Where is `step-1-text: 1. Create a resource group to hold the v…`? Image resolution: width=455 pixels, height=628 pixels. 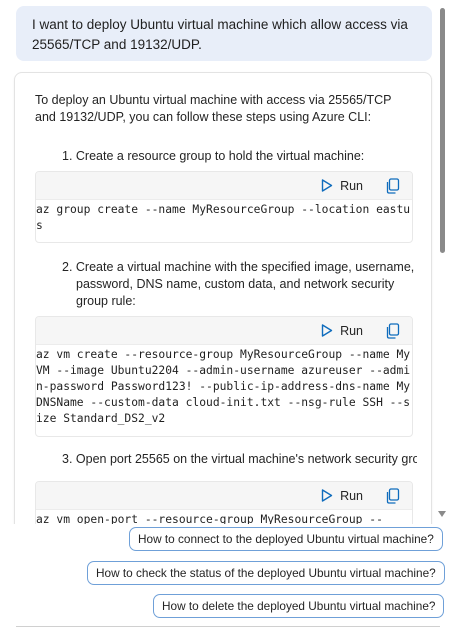
step-1-text: 1. Create a resource group to hold the v… is located at coordinates (213, 156).